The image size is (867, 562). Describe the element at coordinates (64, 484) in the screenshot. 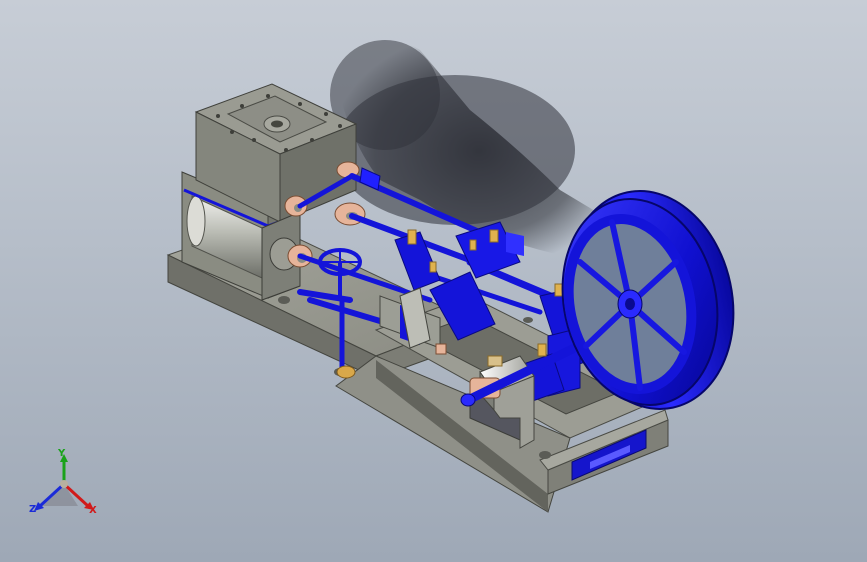

I see `orientation-triad: Y Z X` at that location.